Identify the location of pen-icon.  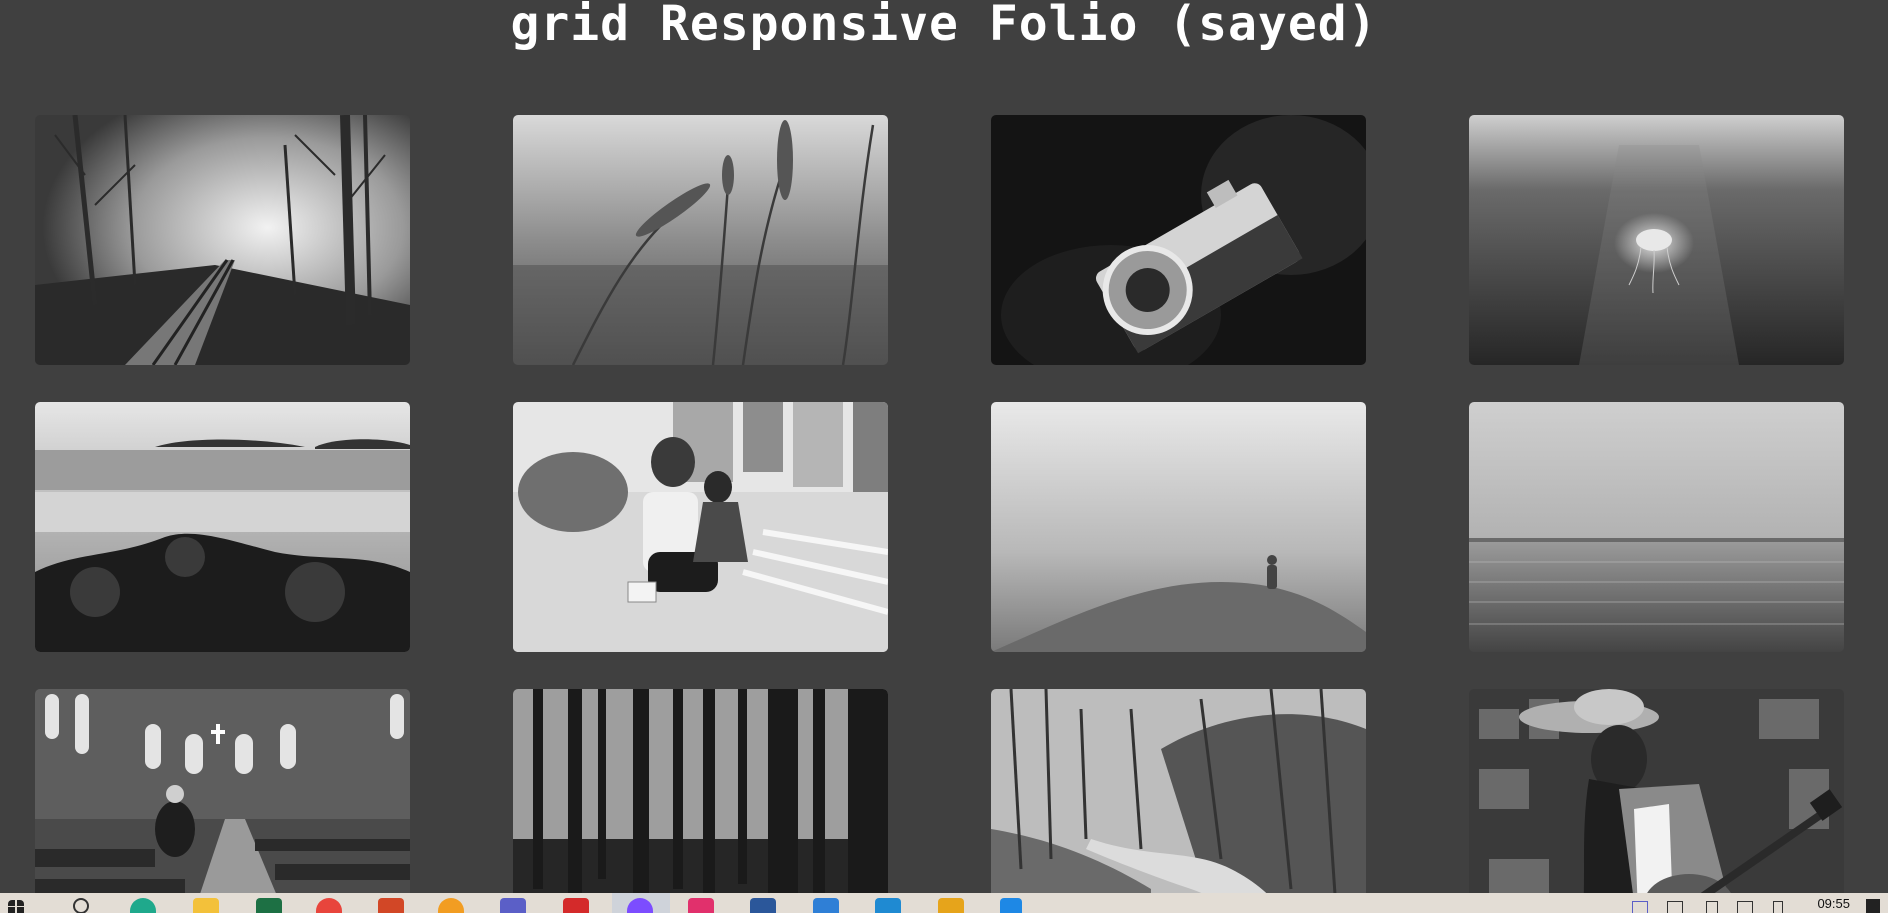
(1712, 907).